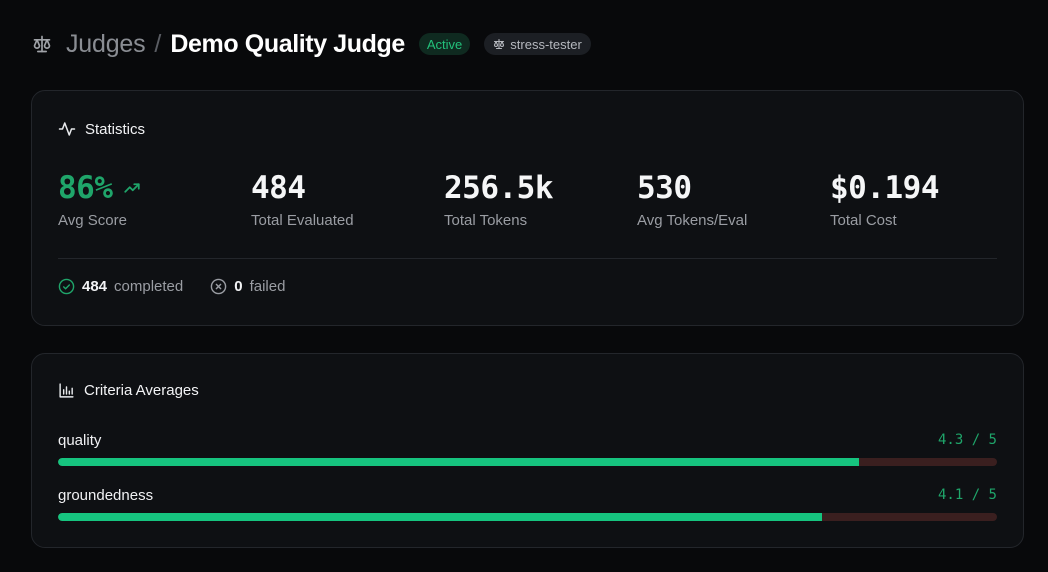 This screenshot has height=572, width=1048. I want to click on statistics-title-label: Statistics, so click(115, 129).